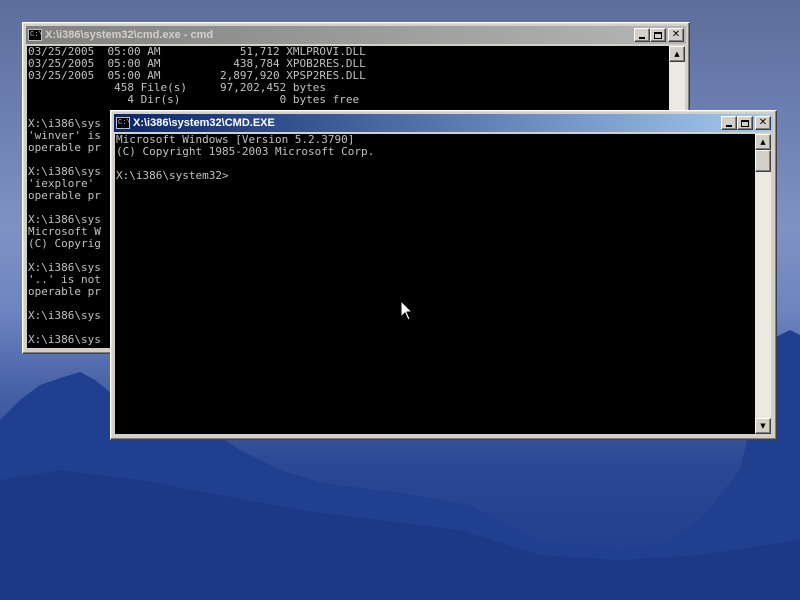 The width and height of the screenshot is (800, 600). Describe the element at coordinates (763, 161) in the screenshot. I see `scroll-thumb` at that location.